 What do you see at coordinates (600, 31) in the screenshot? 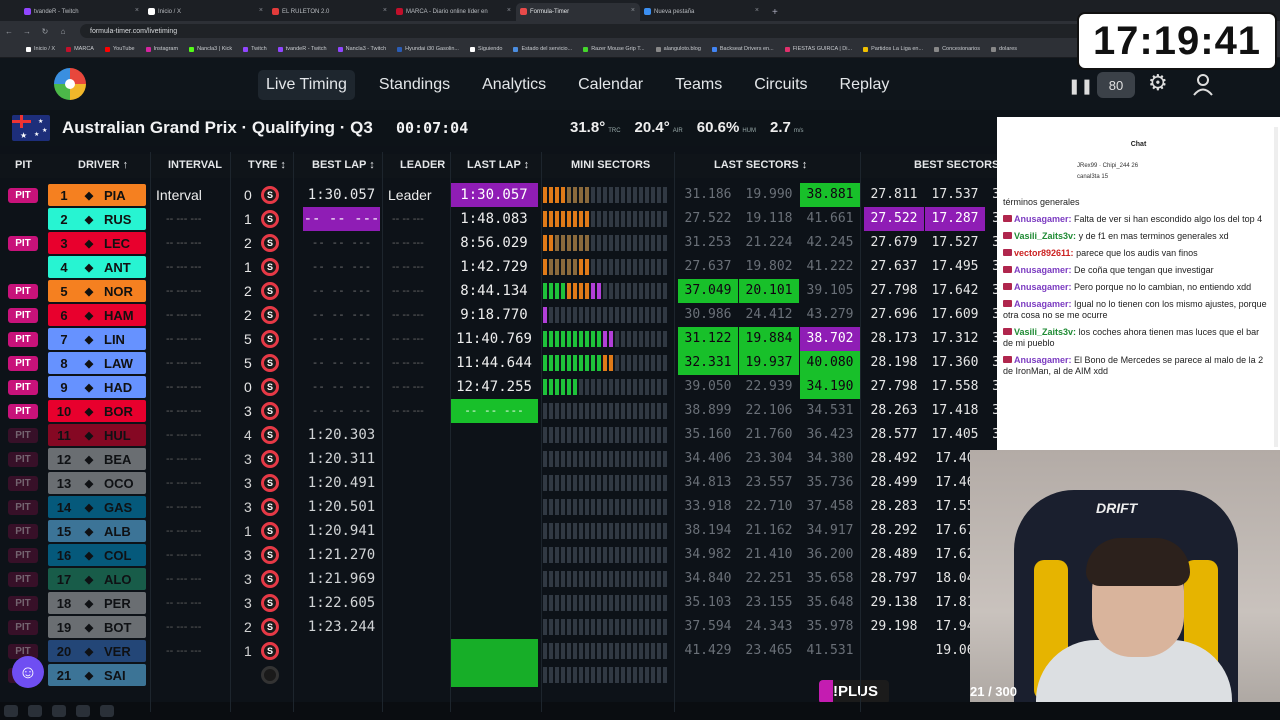
I see `url-input: formula-timer.com/livetiming` at bounding box center [600, 31].